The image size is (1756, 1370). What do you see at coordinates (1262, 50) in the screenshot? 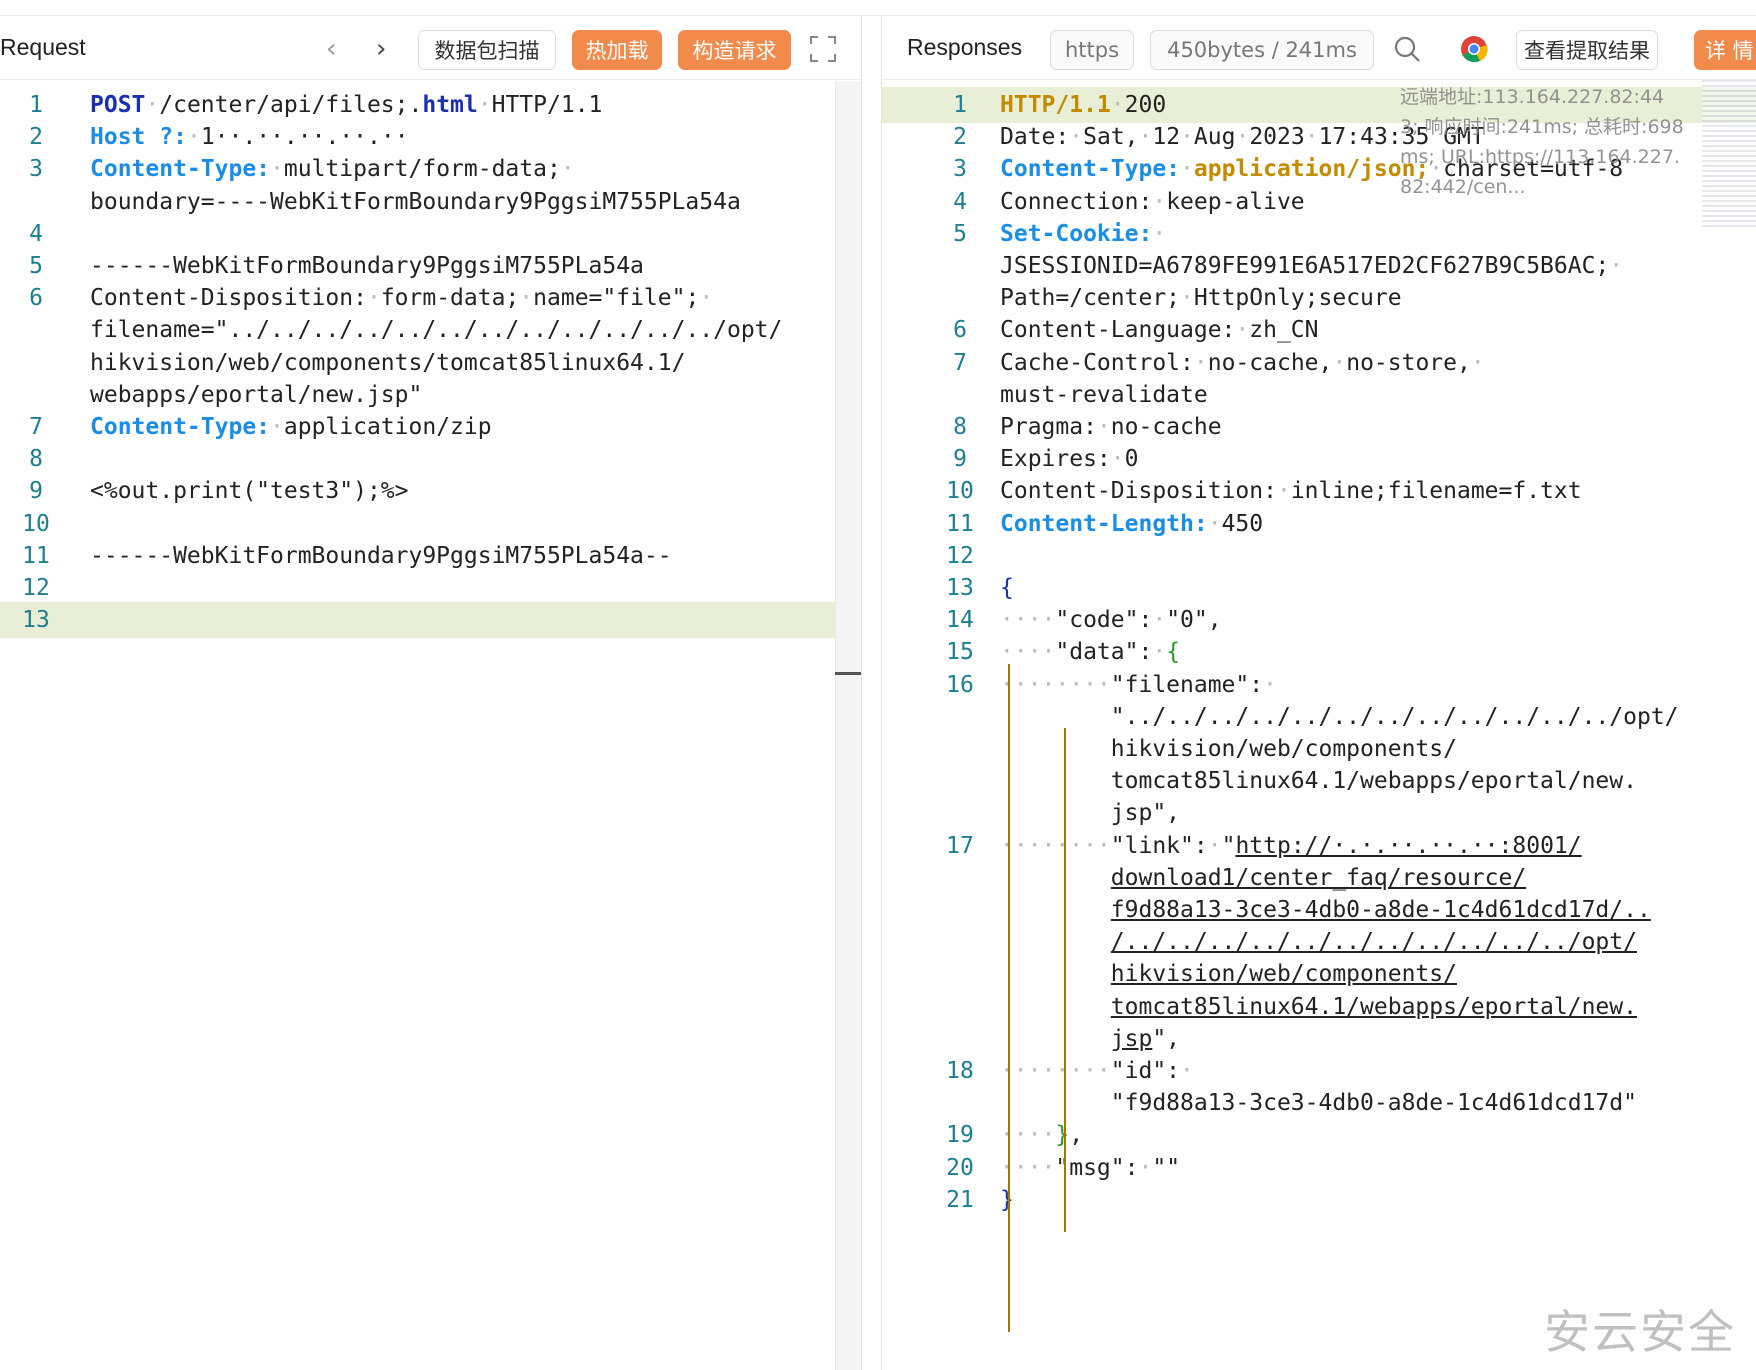
I see `size-time-badge: 450bytes / 241ms` at bounding box center [1262, 50].